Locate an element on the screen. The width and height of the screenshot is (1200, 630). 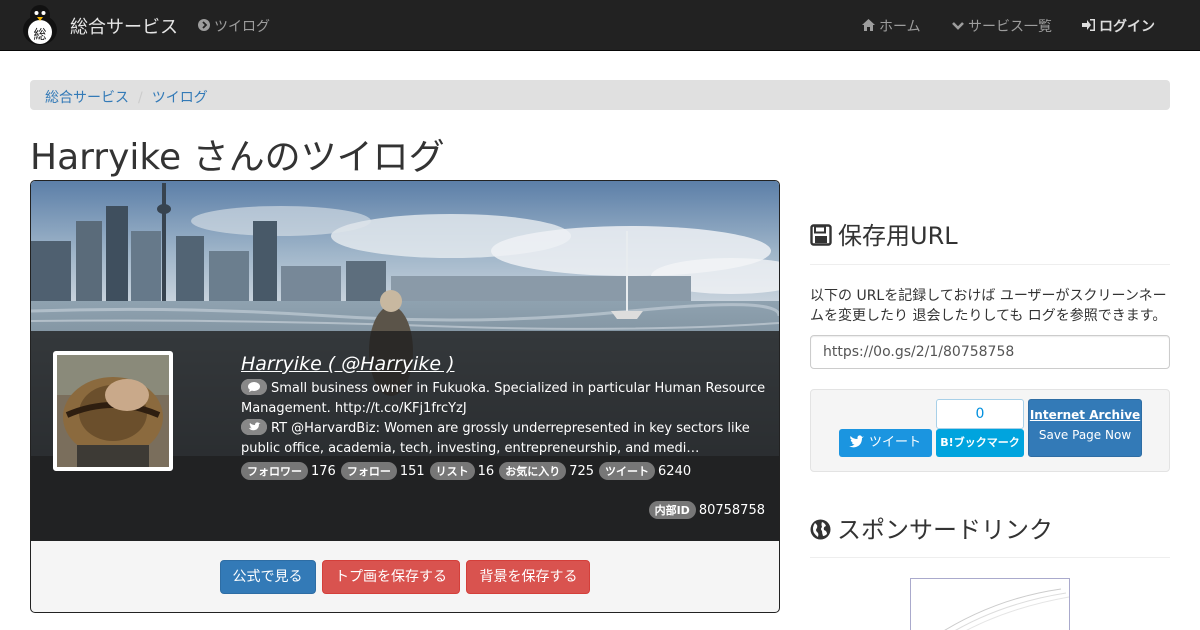
sponsored-heading: スポンサードリンク is located at coordinates (931, 528).